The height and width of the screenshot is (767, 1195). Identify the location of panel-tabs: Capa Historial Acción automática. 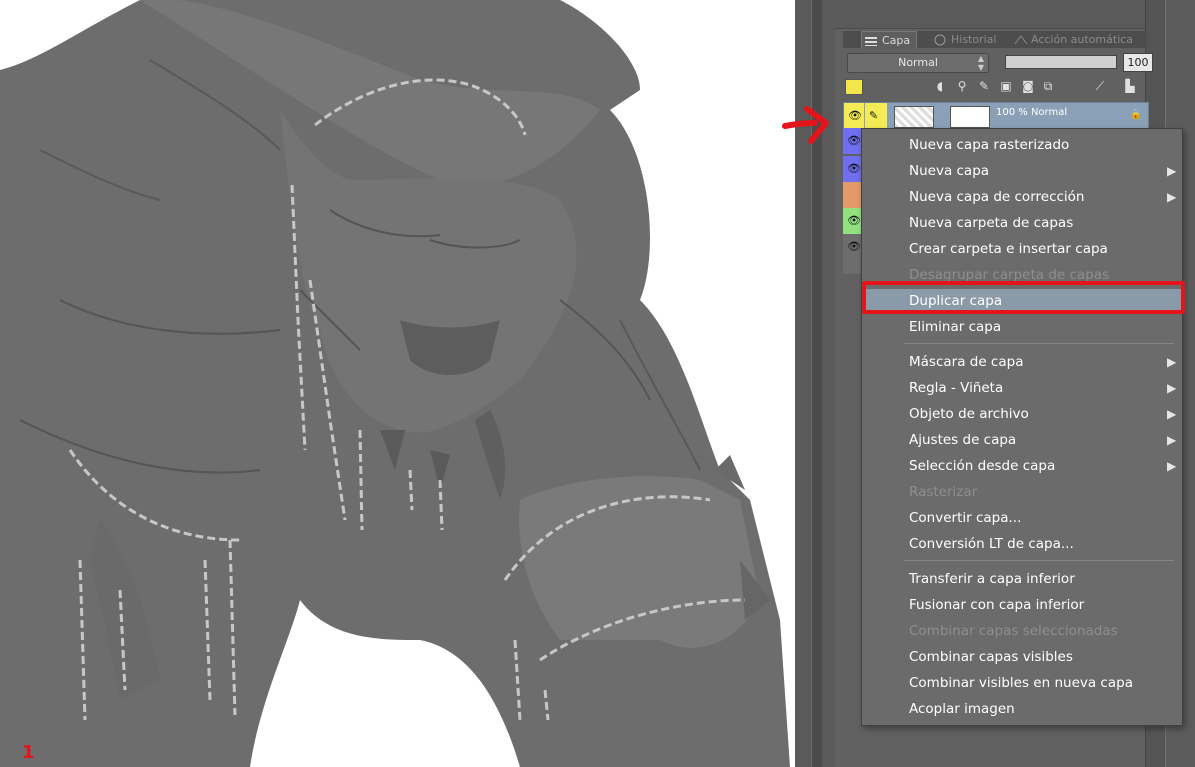
(995, 40).